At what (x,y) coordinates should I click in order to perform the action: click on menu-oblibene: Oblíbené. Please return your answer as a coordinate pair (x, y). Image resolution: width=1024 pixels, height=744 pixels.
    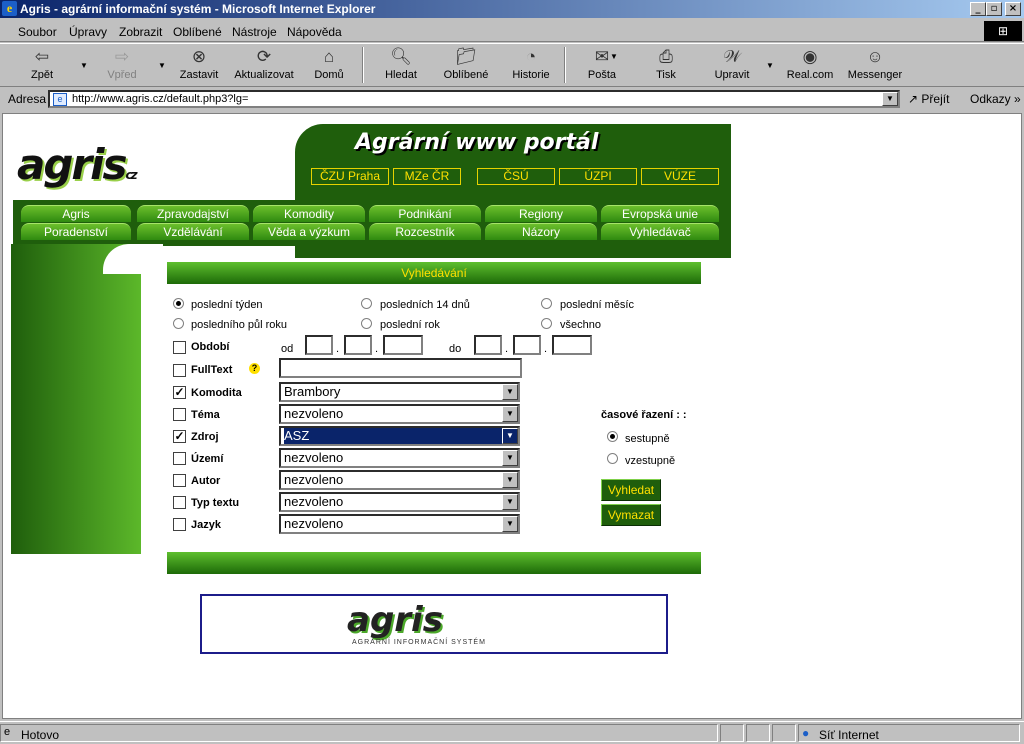
    Looking at the image, I should click on (197, 32).